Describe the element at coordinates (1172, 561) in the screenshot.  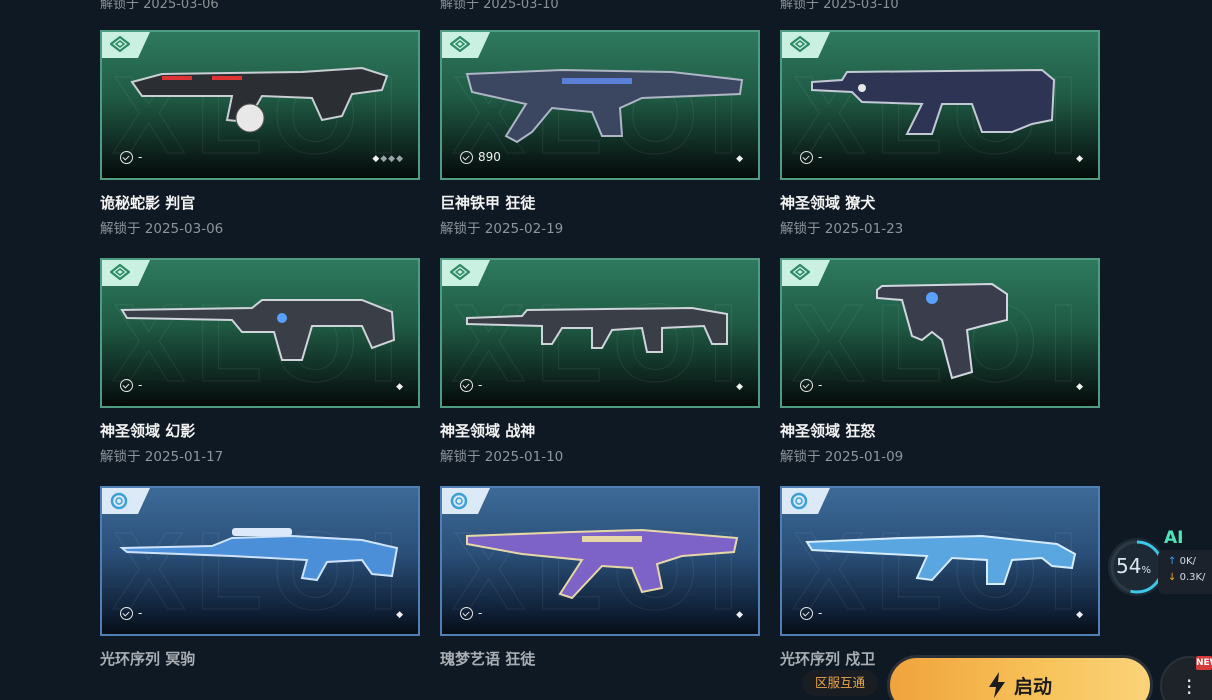
I see `upload-arrow-icon: ↑` at that location.